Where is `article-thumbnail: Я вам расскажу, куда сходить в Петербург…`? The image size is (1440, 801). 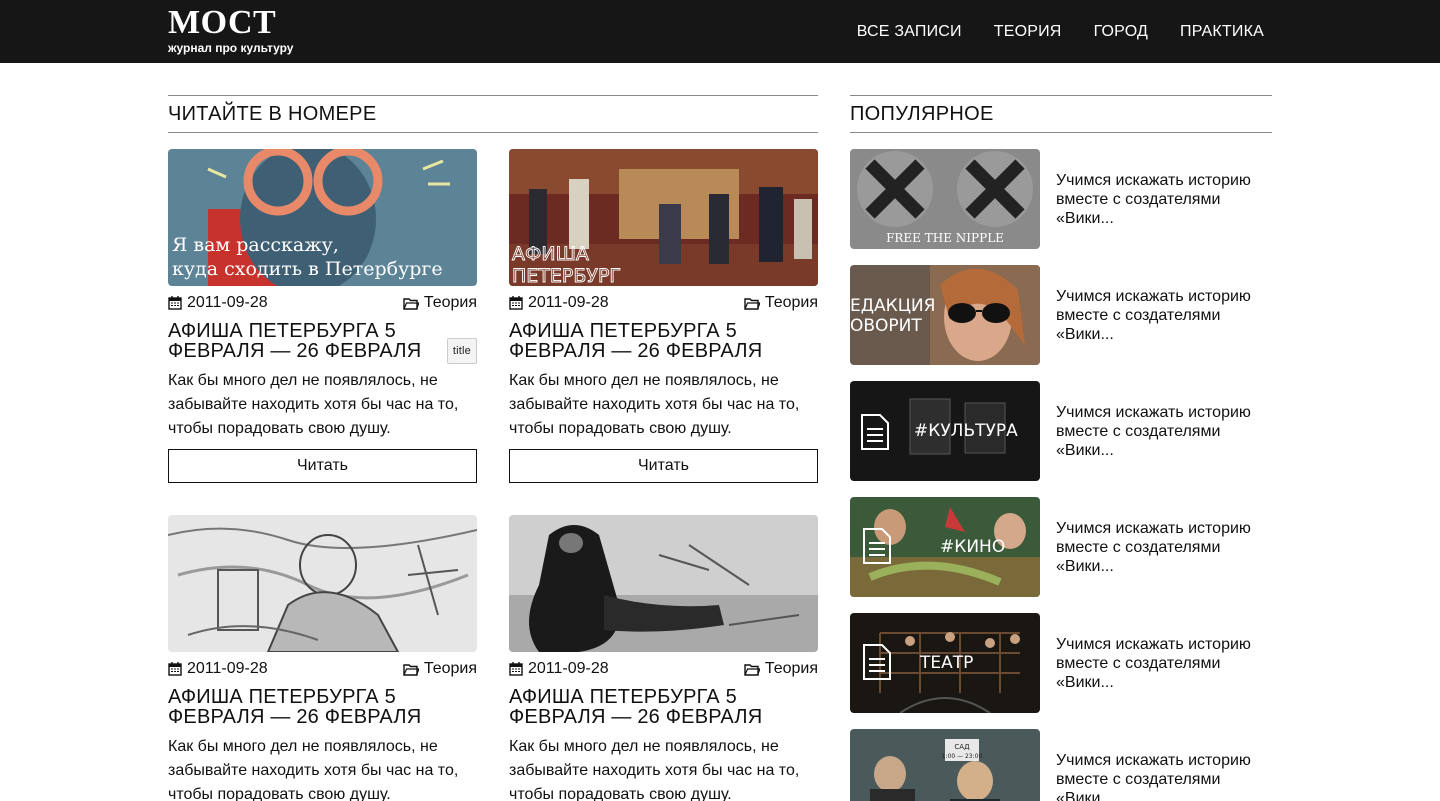
article-thumbnail: Я вам расскажу, куда сходить в Петербург… is located at coordinates (322, 217).